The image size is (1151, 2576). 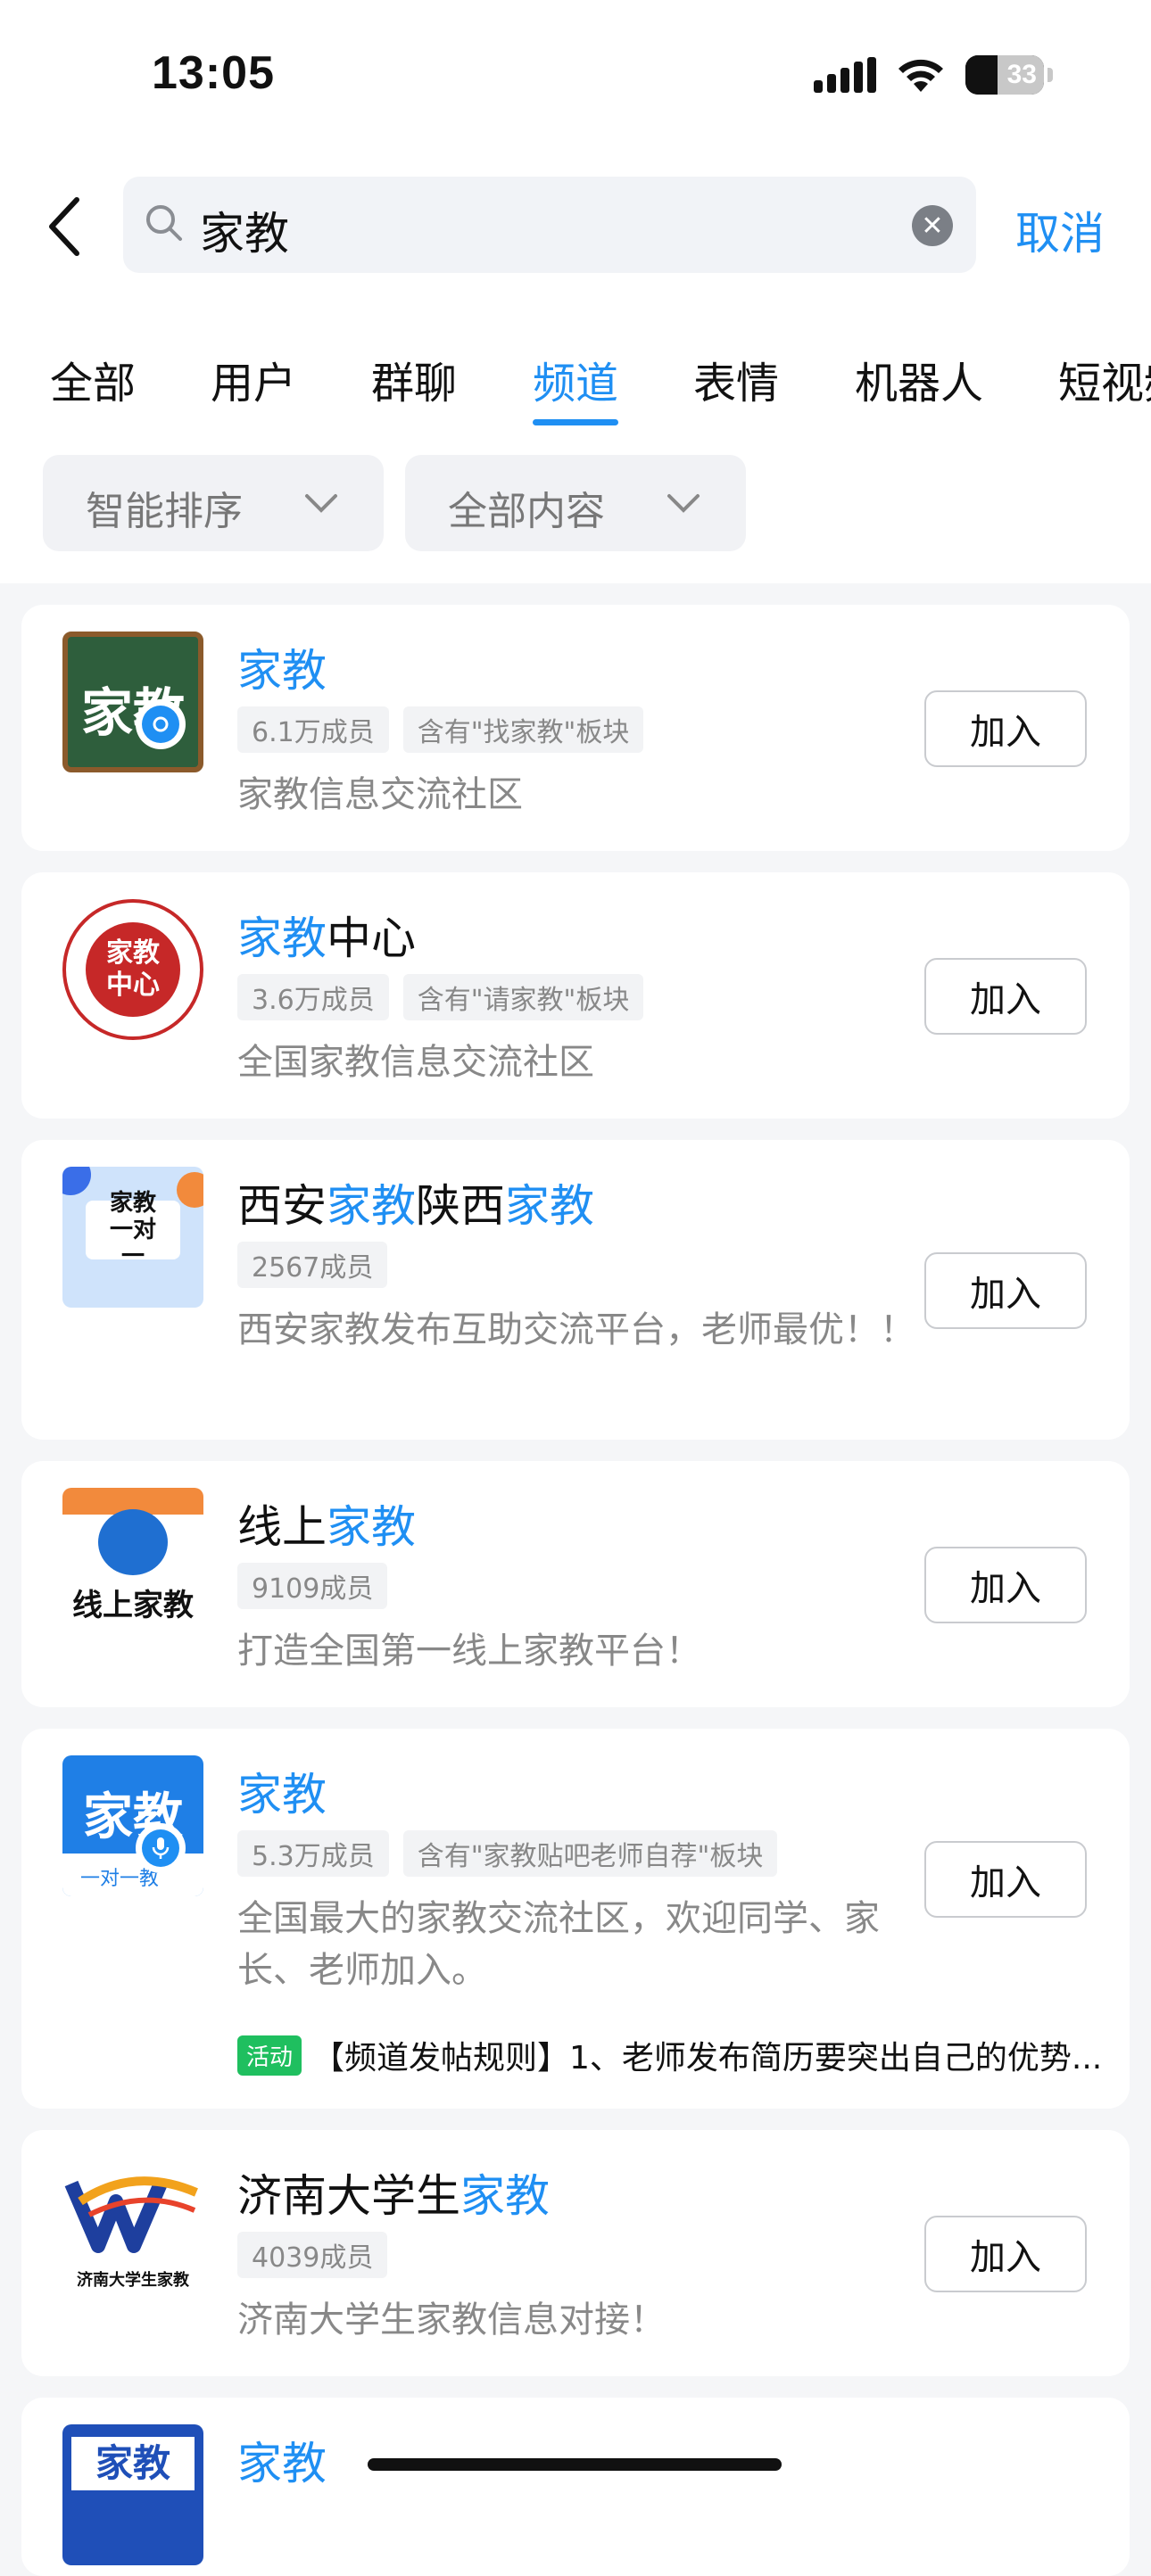 What do you see at coordinates (1104, 379) in the screenshot?
I see `tab-short-videos: 短视频` at bounding box center [1104, 379].